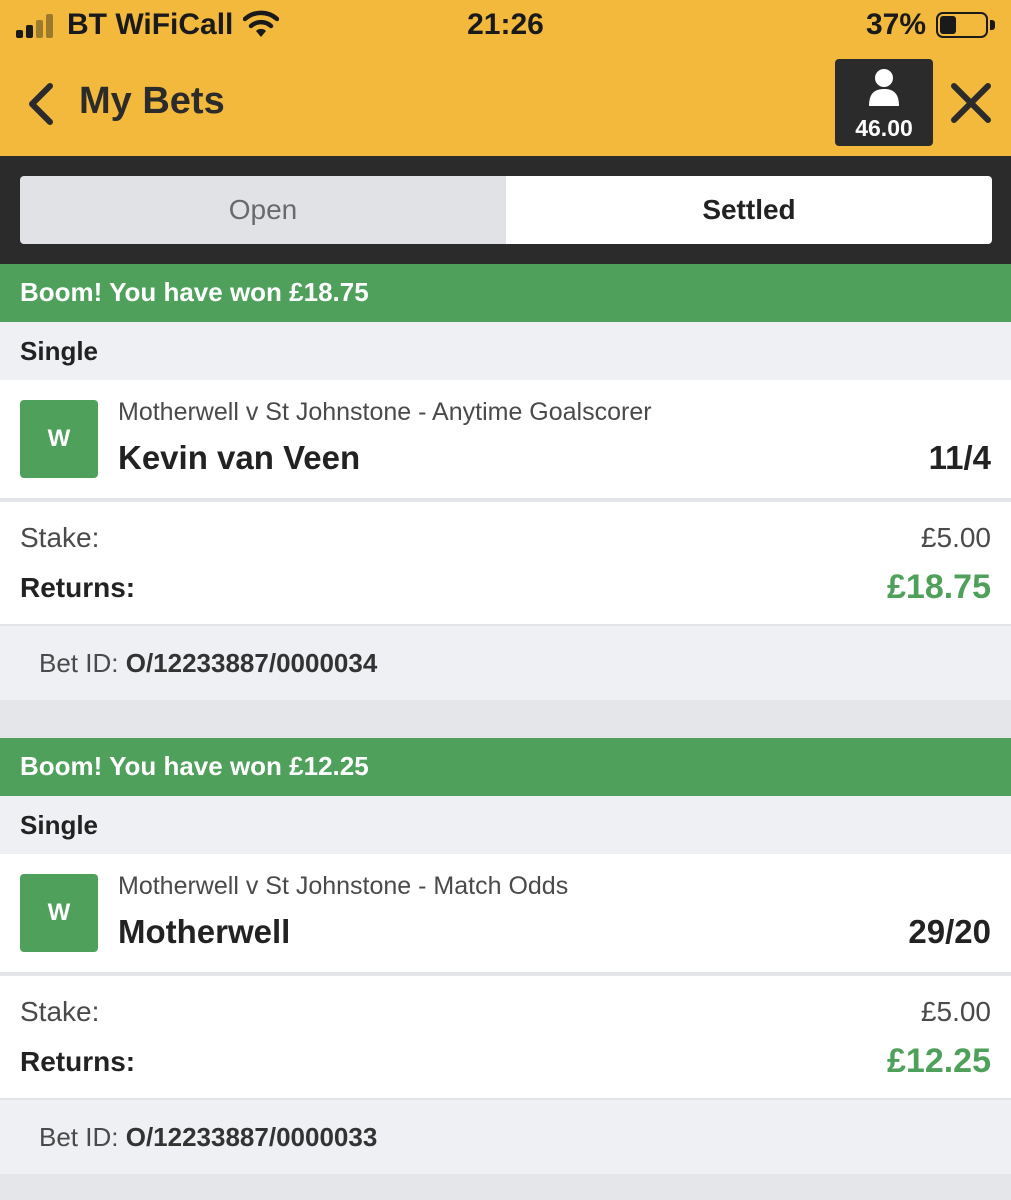 Image resolution: width=1011 pixels, height=1200 pixels. Describe the element at coordinates (992, 25) in the screenshot. I see `battery-tip` at that location.